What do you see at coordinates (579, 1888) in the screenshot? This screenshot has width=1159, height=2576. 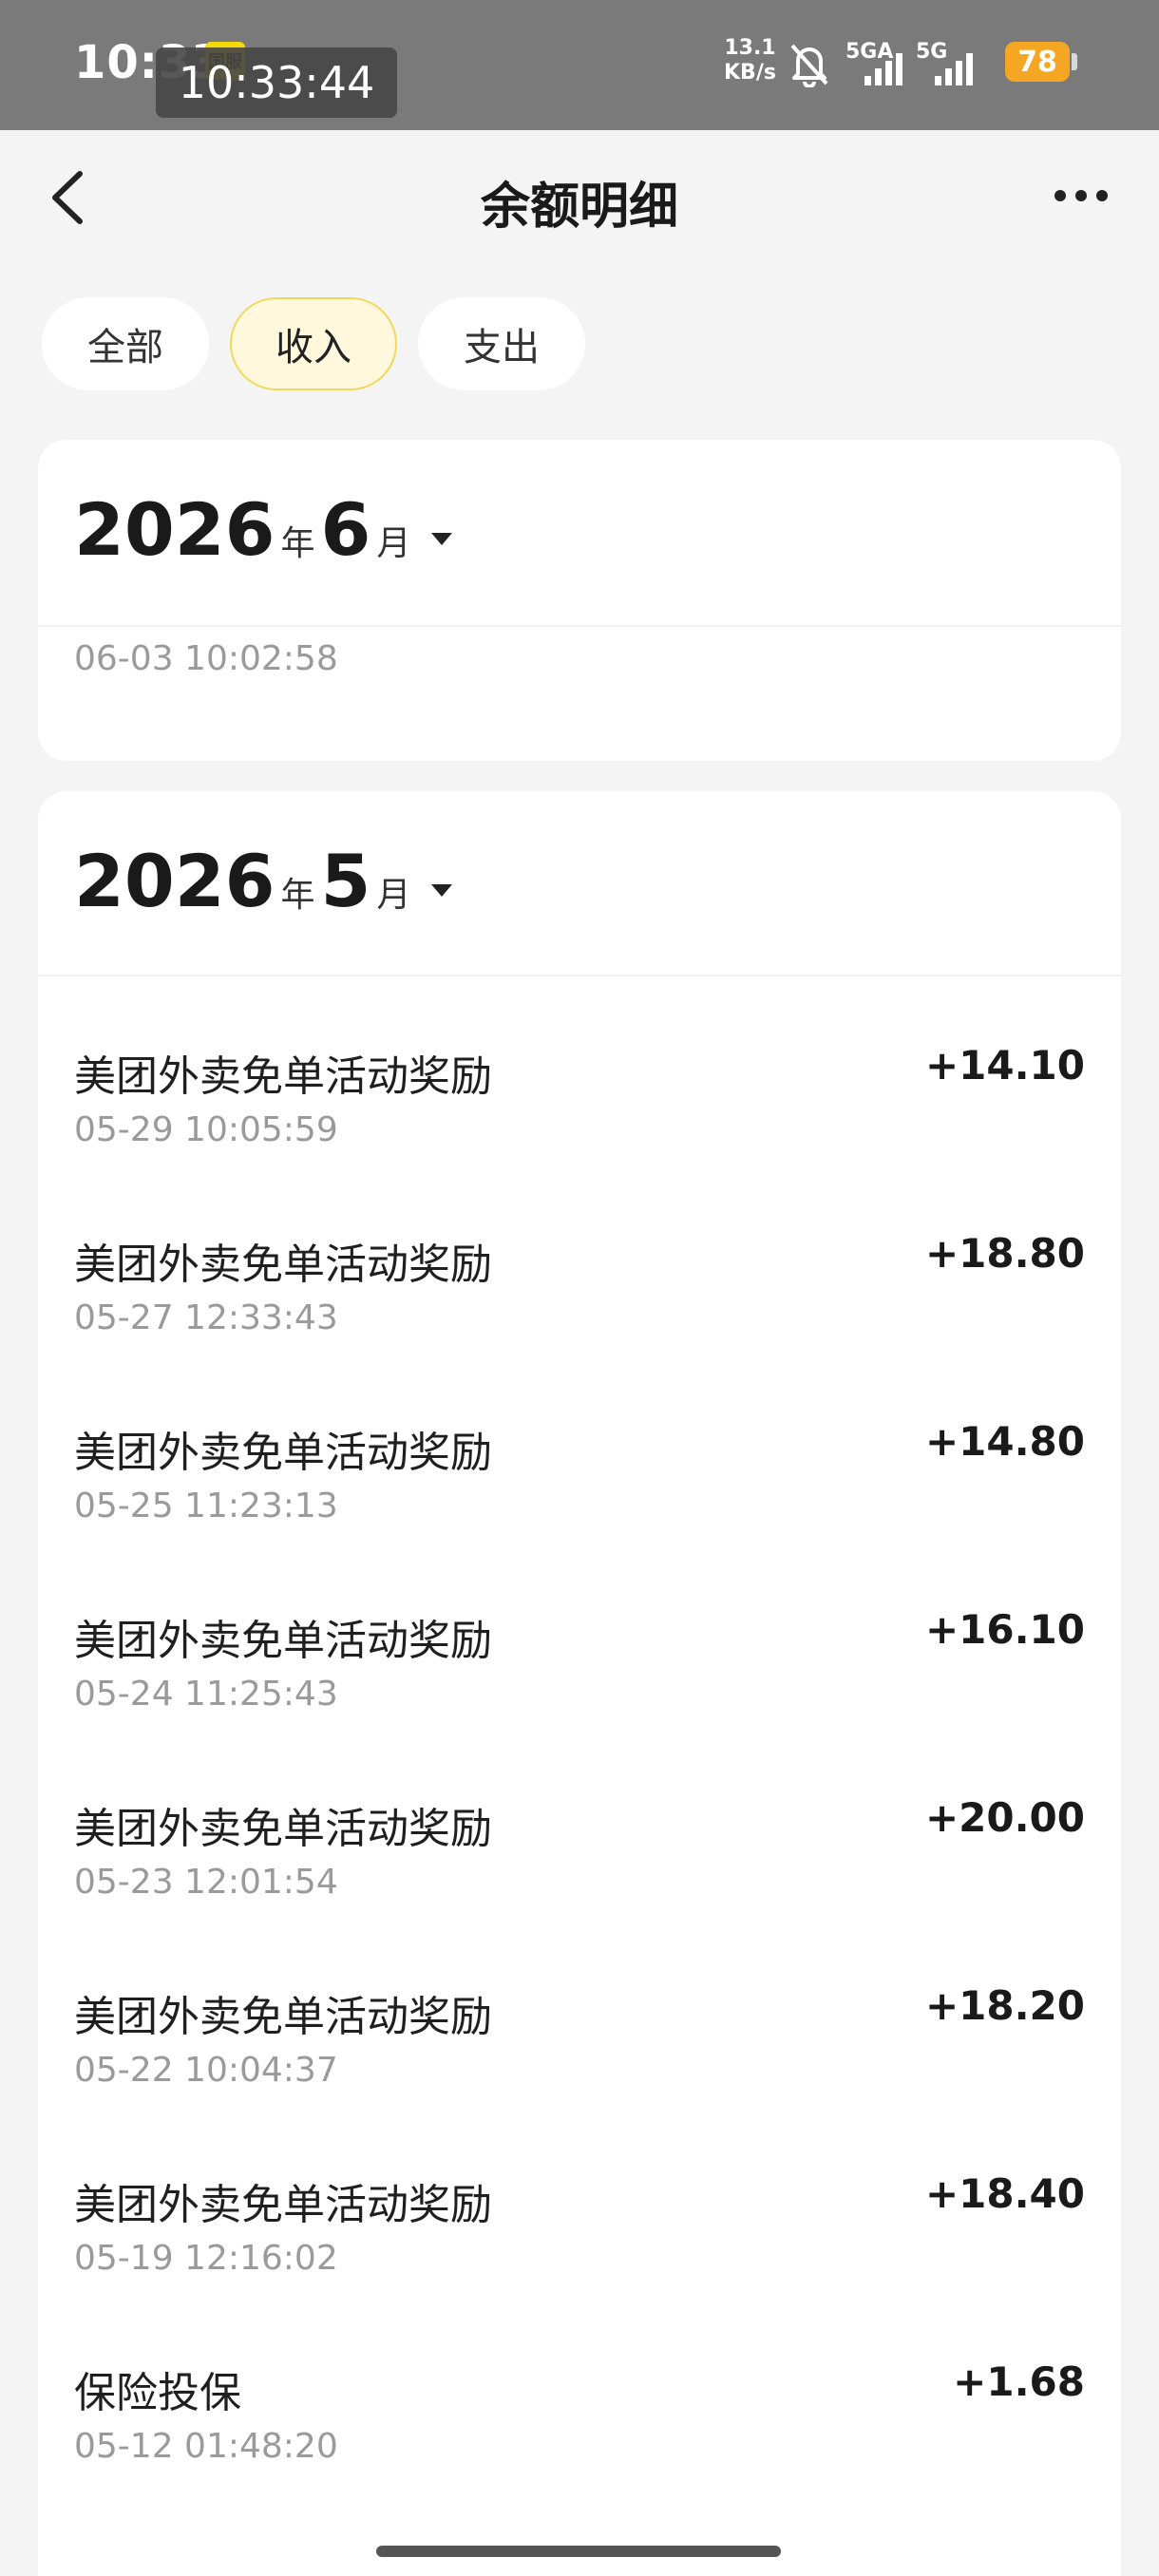 I see `list-item: 美团外卖免单活动奖励 05-23 12:01:54 +20.00` at bounding box center [579, 1888].